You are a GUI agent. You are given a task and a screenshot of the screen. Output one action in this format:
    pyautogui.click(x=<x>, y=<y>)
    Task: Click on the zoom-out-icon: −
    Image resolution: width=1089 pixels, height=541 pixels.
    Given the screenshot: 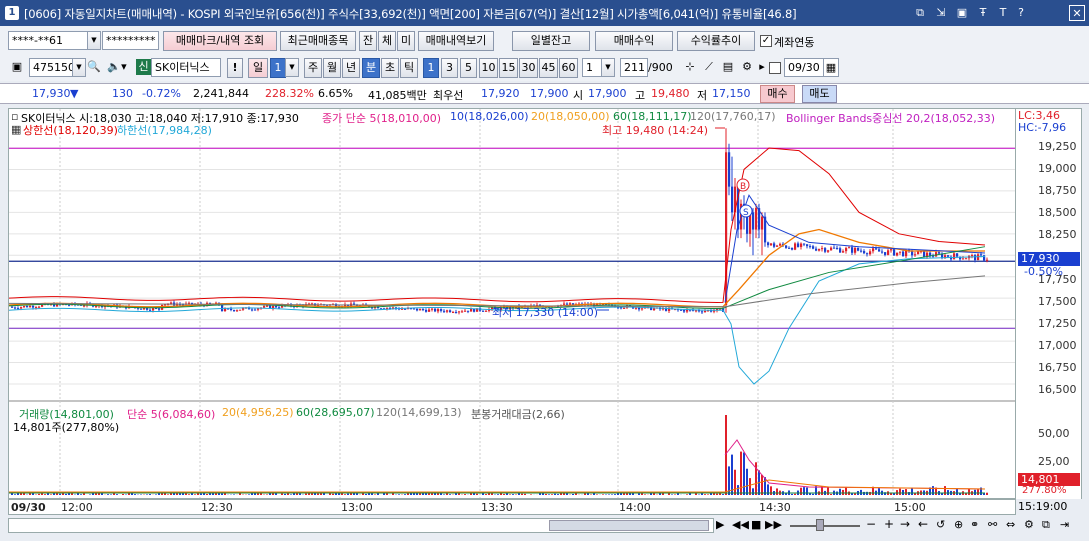 What is the action you would take?
    pyautogui.click(x=871, y=524)
    